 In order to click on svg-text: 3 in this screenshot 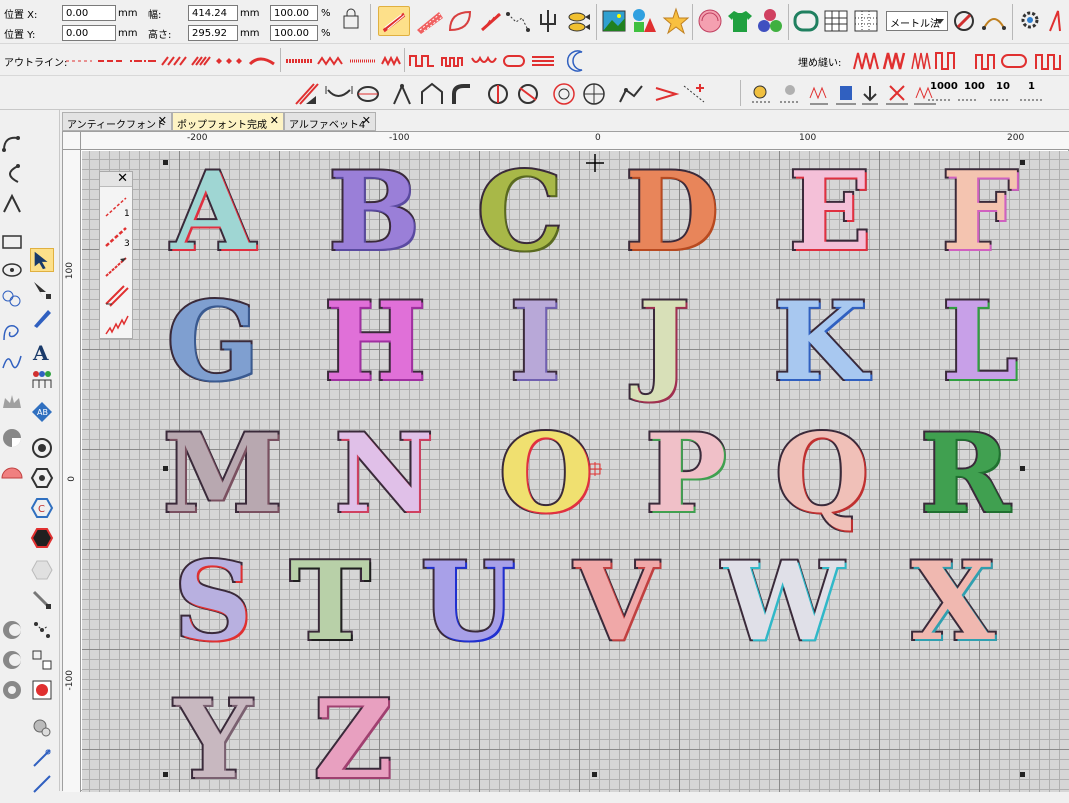, I will do `click(127, 244)`.